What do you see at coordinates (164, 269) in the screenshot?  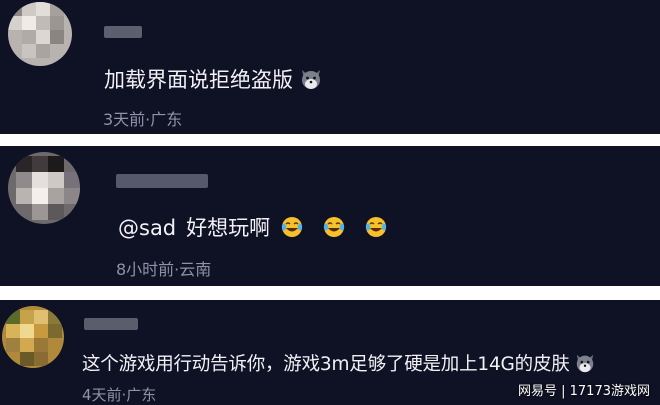 I see `comment-meta: 8小时前·云南` at bounding box center [164, 269].